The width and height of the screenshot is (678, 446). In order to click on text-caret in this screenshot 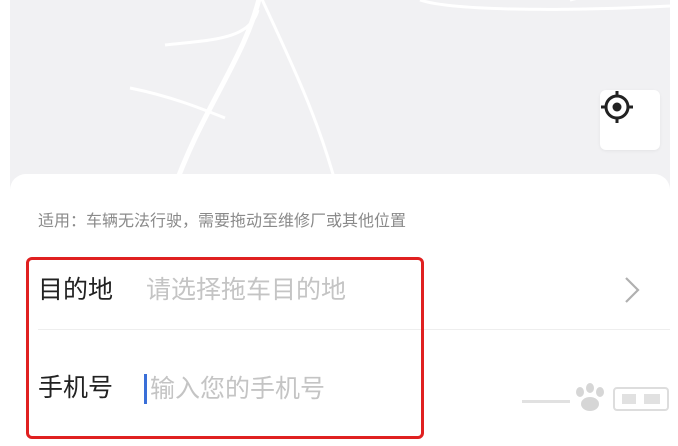, I will do `click(145, 389)`.